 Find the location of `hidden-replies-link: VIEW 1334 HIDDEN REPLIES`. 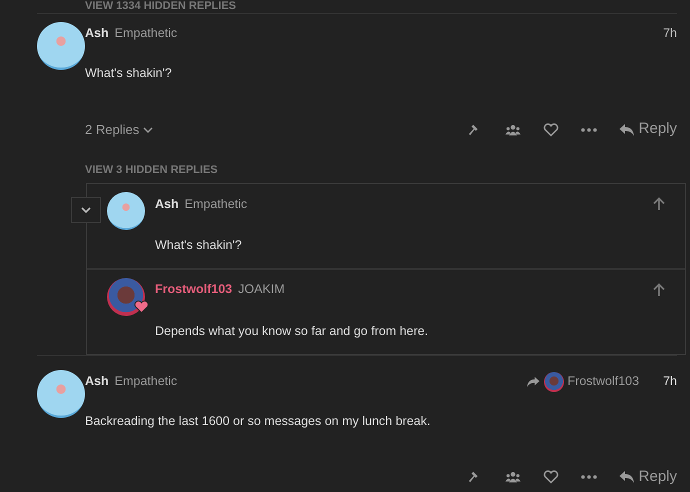

hidden-replies-link: VIEW 1334 HIDDEN REPLIES is located at coordinates (381, 6).